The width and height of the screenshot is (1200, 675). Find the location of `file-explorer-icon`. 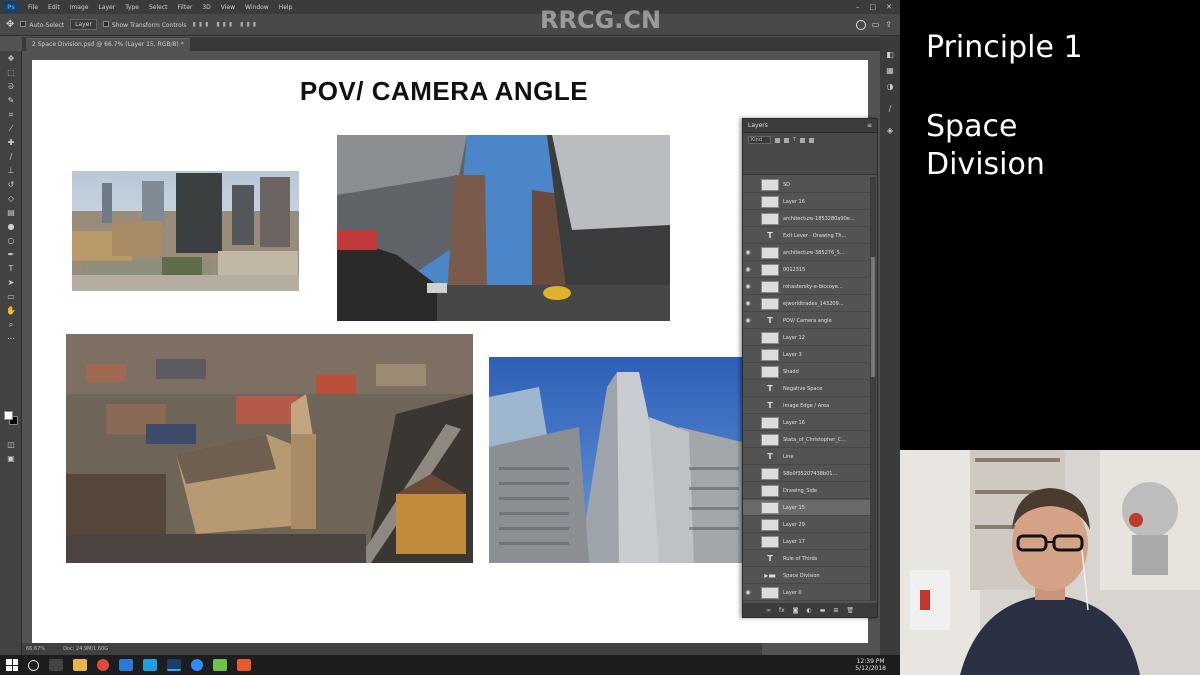

file-explorer-icon is located at coordinates (80, 665).